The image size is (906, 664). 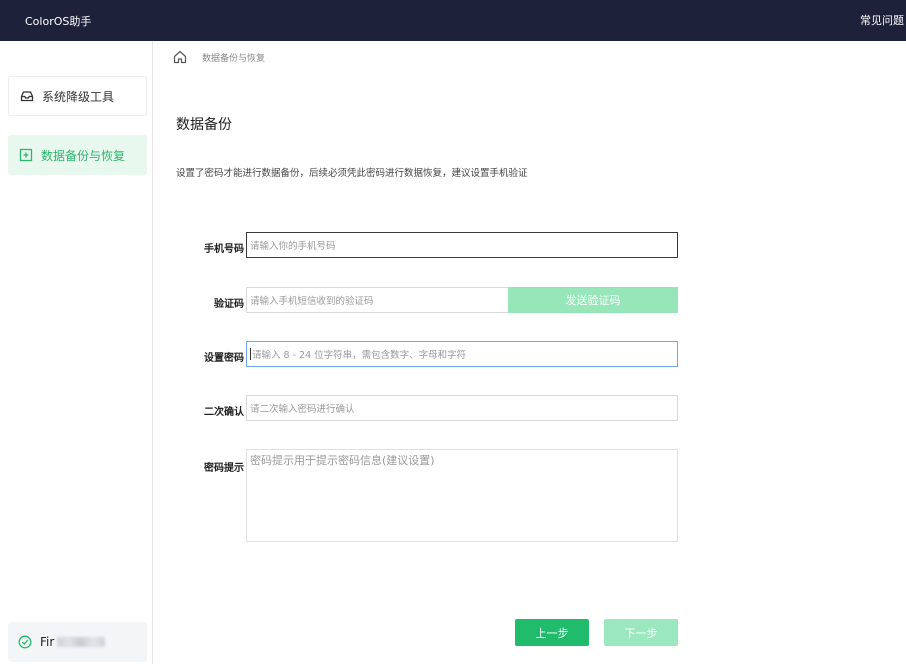 What do you see at coordinates (204, 125) in the screenshot?
I see `page-title: 数据备份` at bounding box center [204, 125].